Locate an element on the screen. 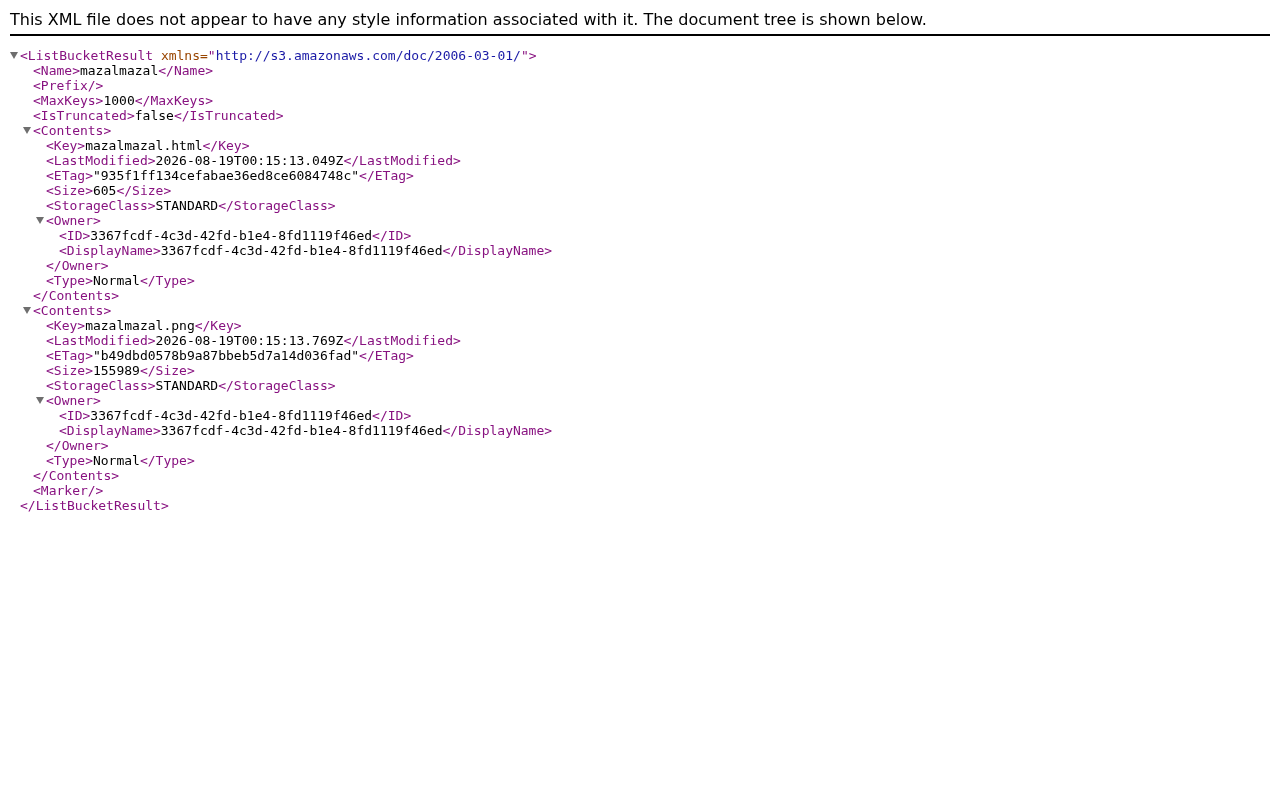 Image resolution: width=1280 pixels, height=800 pixels. xml-code-line: <MaxKeys>1000</MaxKeys> is located at coordinates (123, 100).